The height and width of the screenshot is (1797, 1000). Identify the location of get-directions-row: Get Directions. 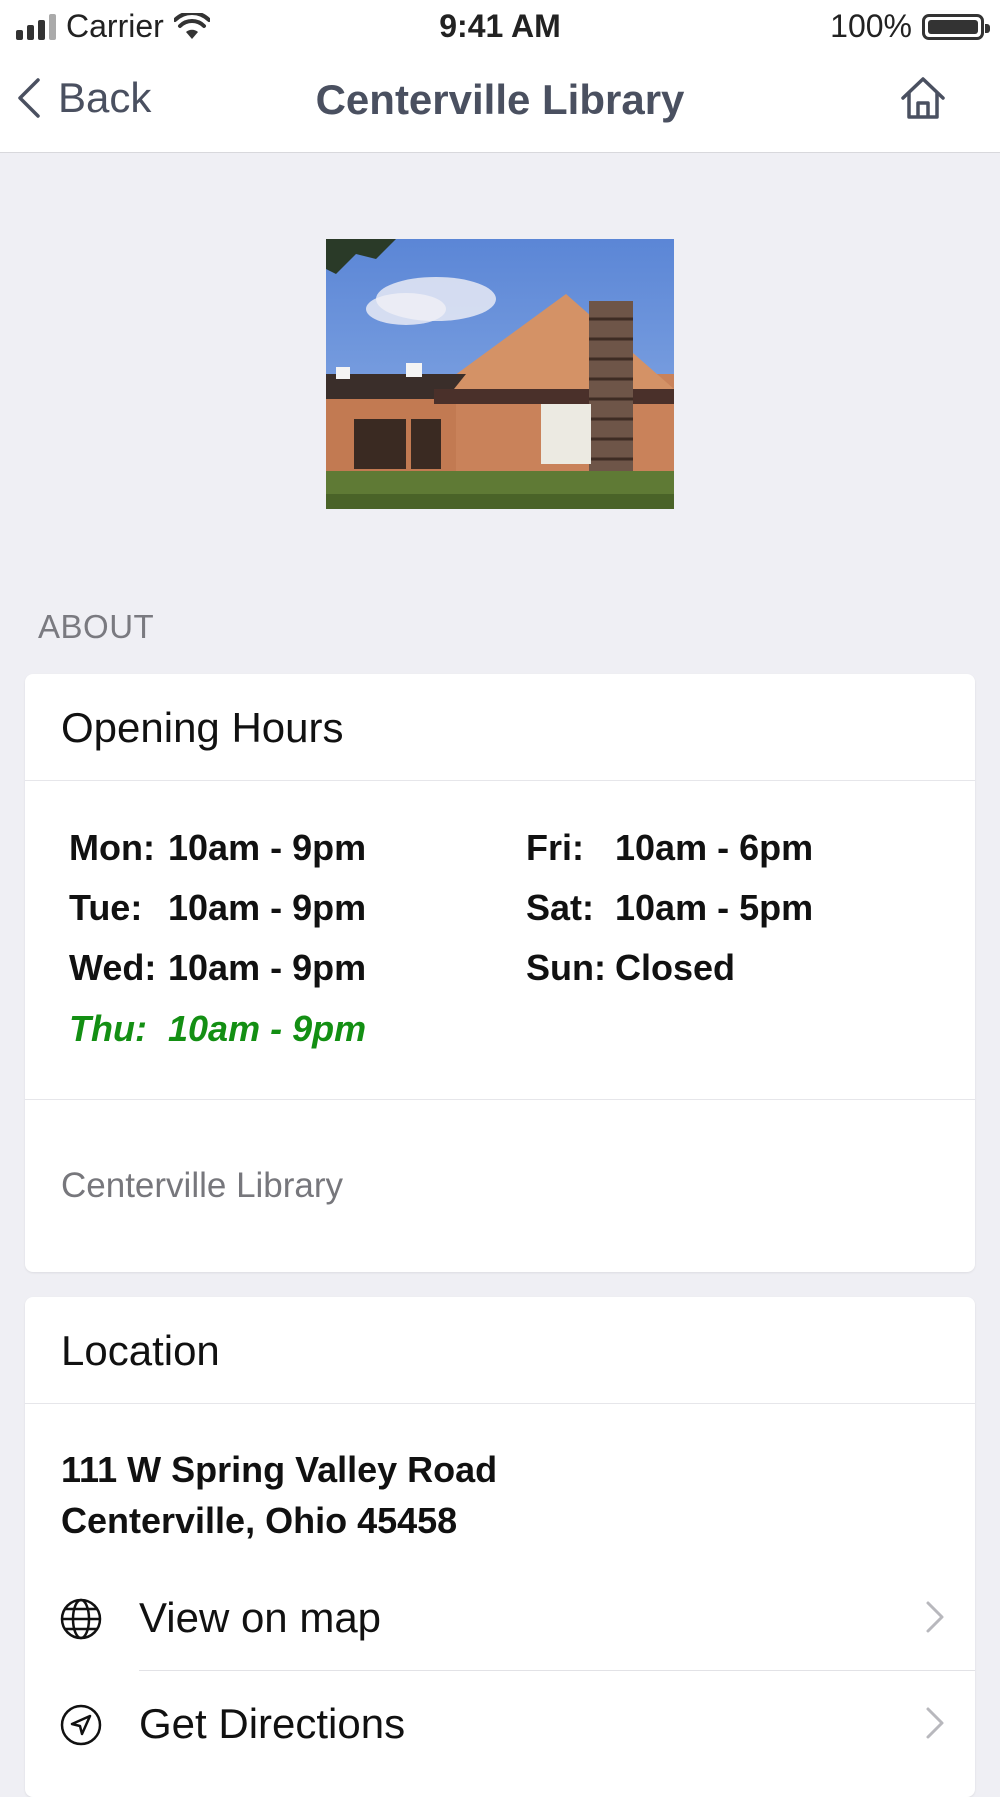
(500, 1723).